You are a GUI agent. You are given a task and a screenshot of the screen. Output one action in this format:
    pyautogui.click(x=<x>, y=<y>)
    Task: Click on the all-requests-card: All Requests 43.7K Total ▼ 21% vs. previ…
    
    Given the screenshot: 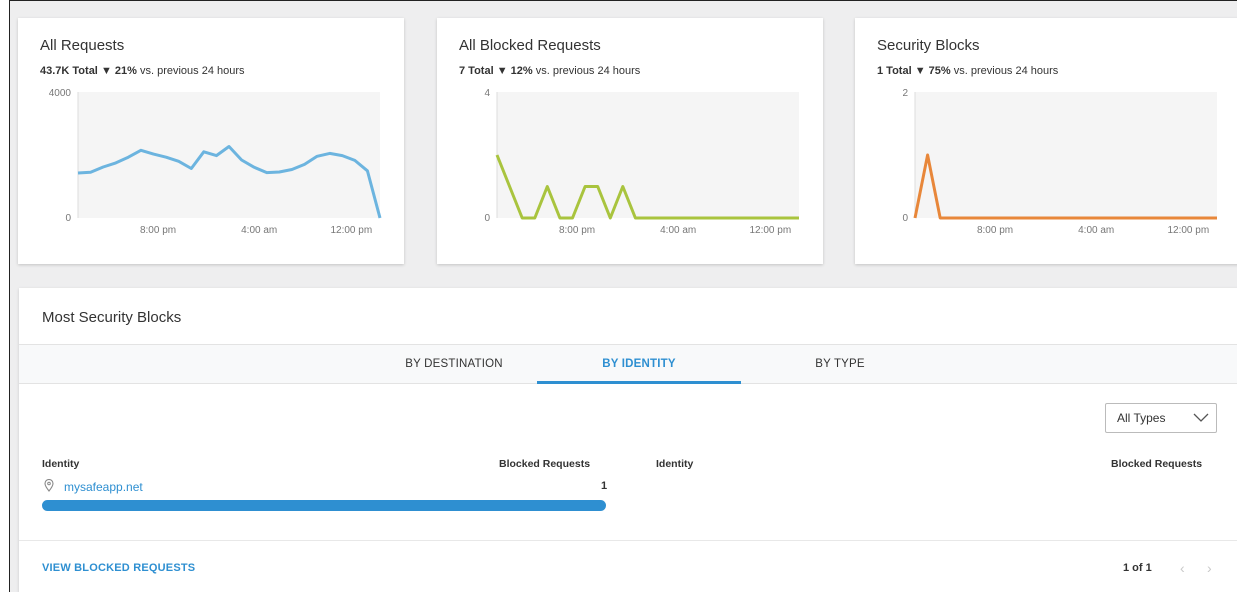 What is the action you would take?
    pyautogui.click(x=211, y=141)
    